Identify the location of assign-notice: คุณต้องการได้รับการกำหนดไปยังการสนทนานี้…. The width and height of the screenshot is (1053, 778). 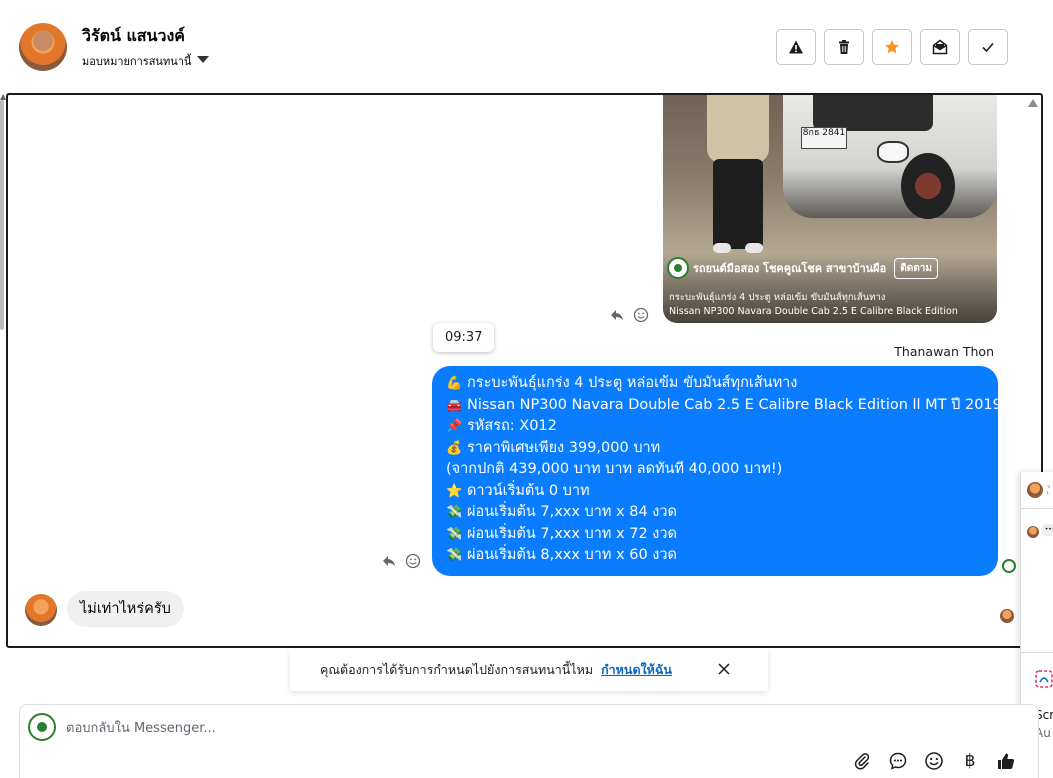
(529, 669).